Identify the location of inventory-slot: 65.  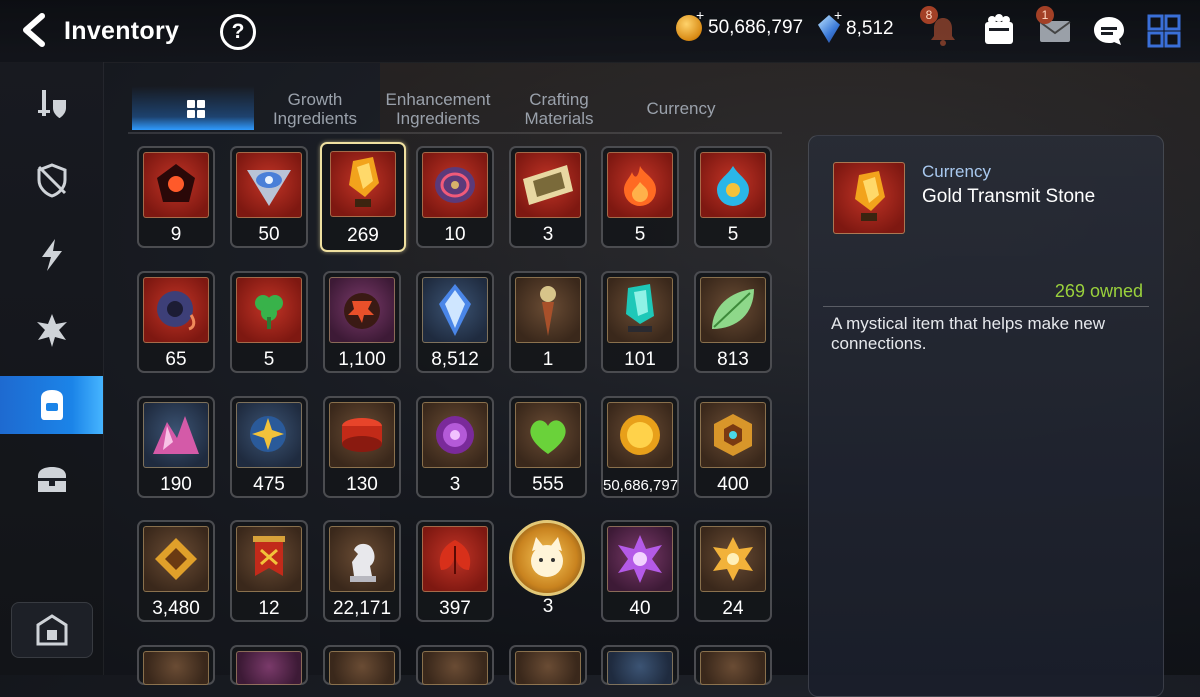
(176, 322).